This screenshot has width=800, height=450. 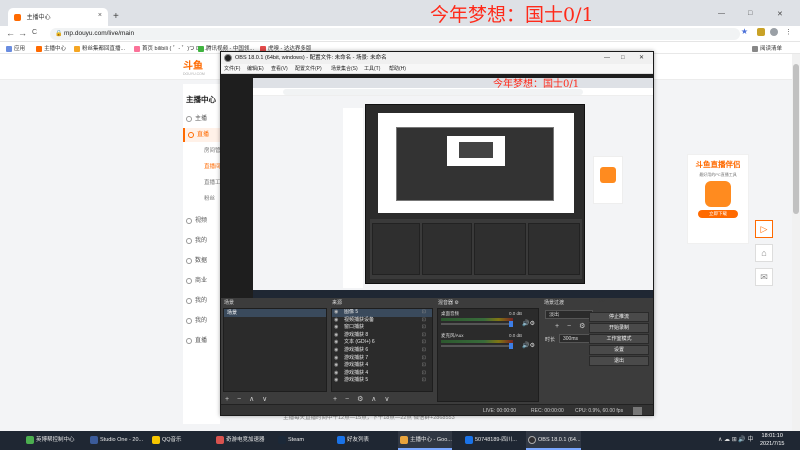 What do you see at coordinates (290, 440) in the screenshot?
I see `taskbar-item: Steam` at bounding box center [290, 440].